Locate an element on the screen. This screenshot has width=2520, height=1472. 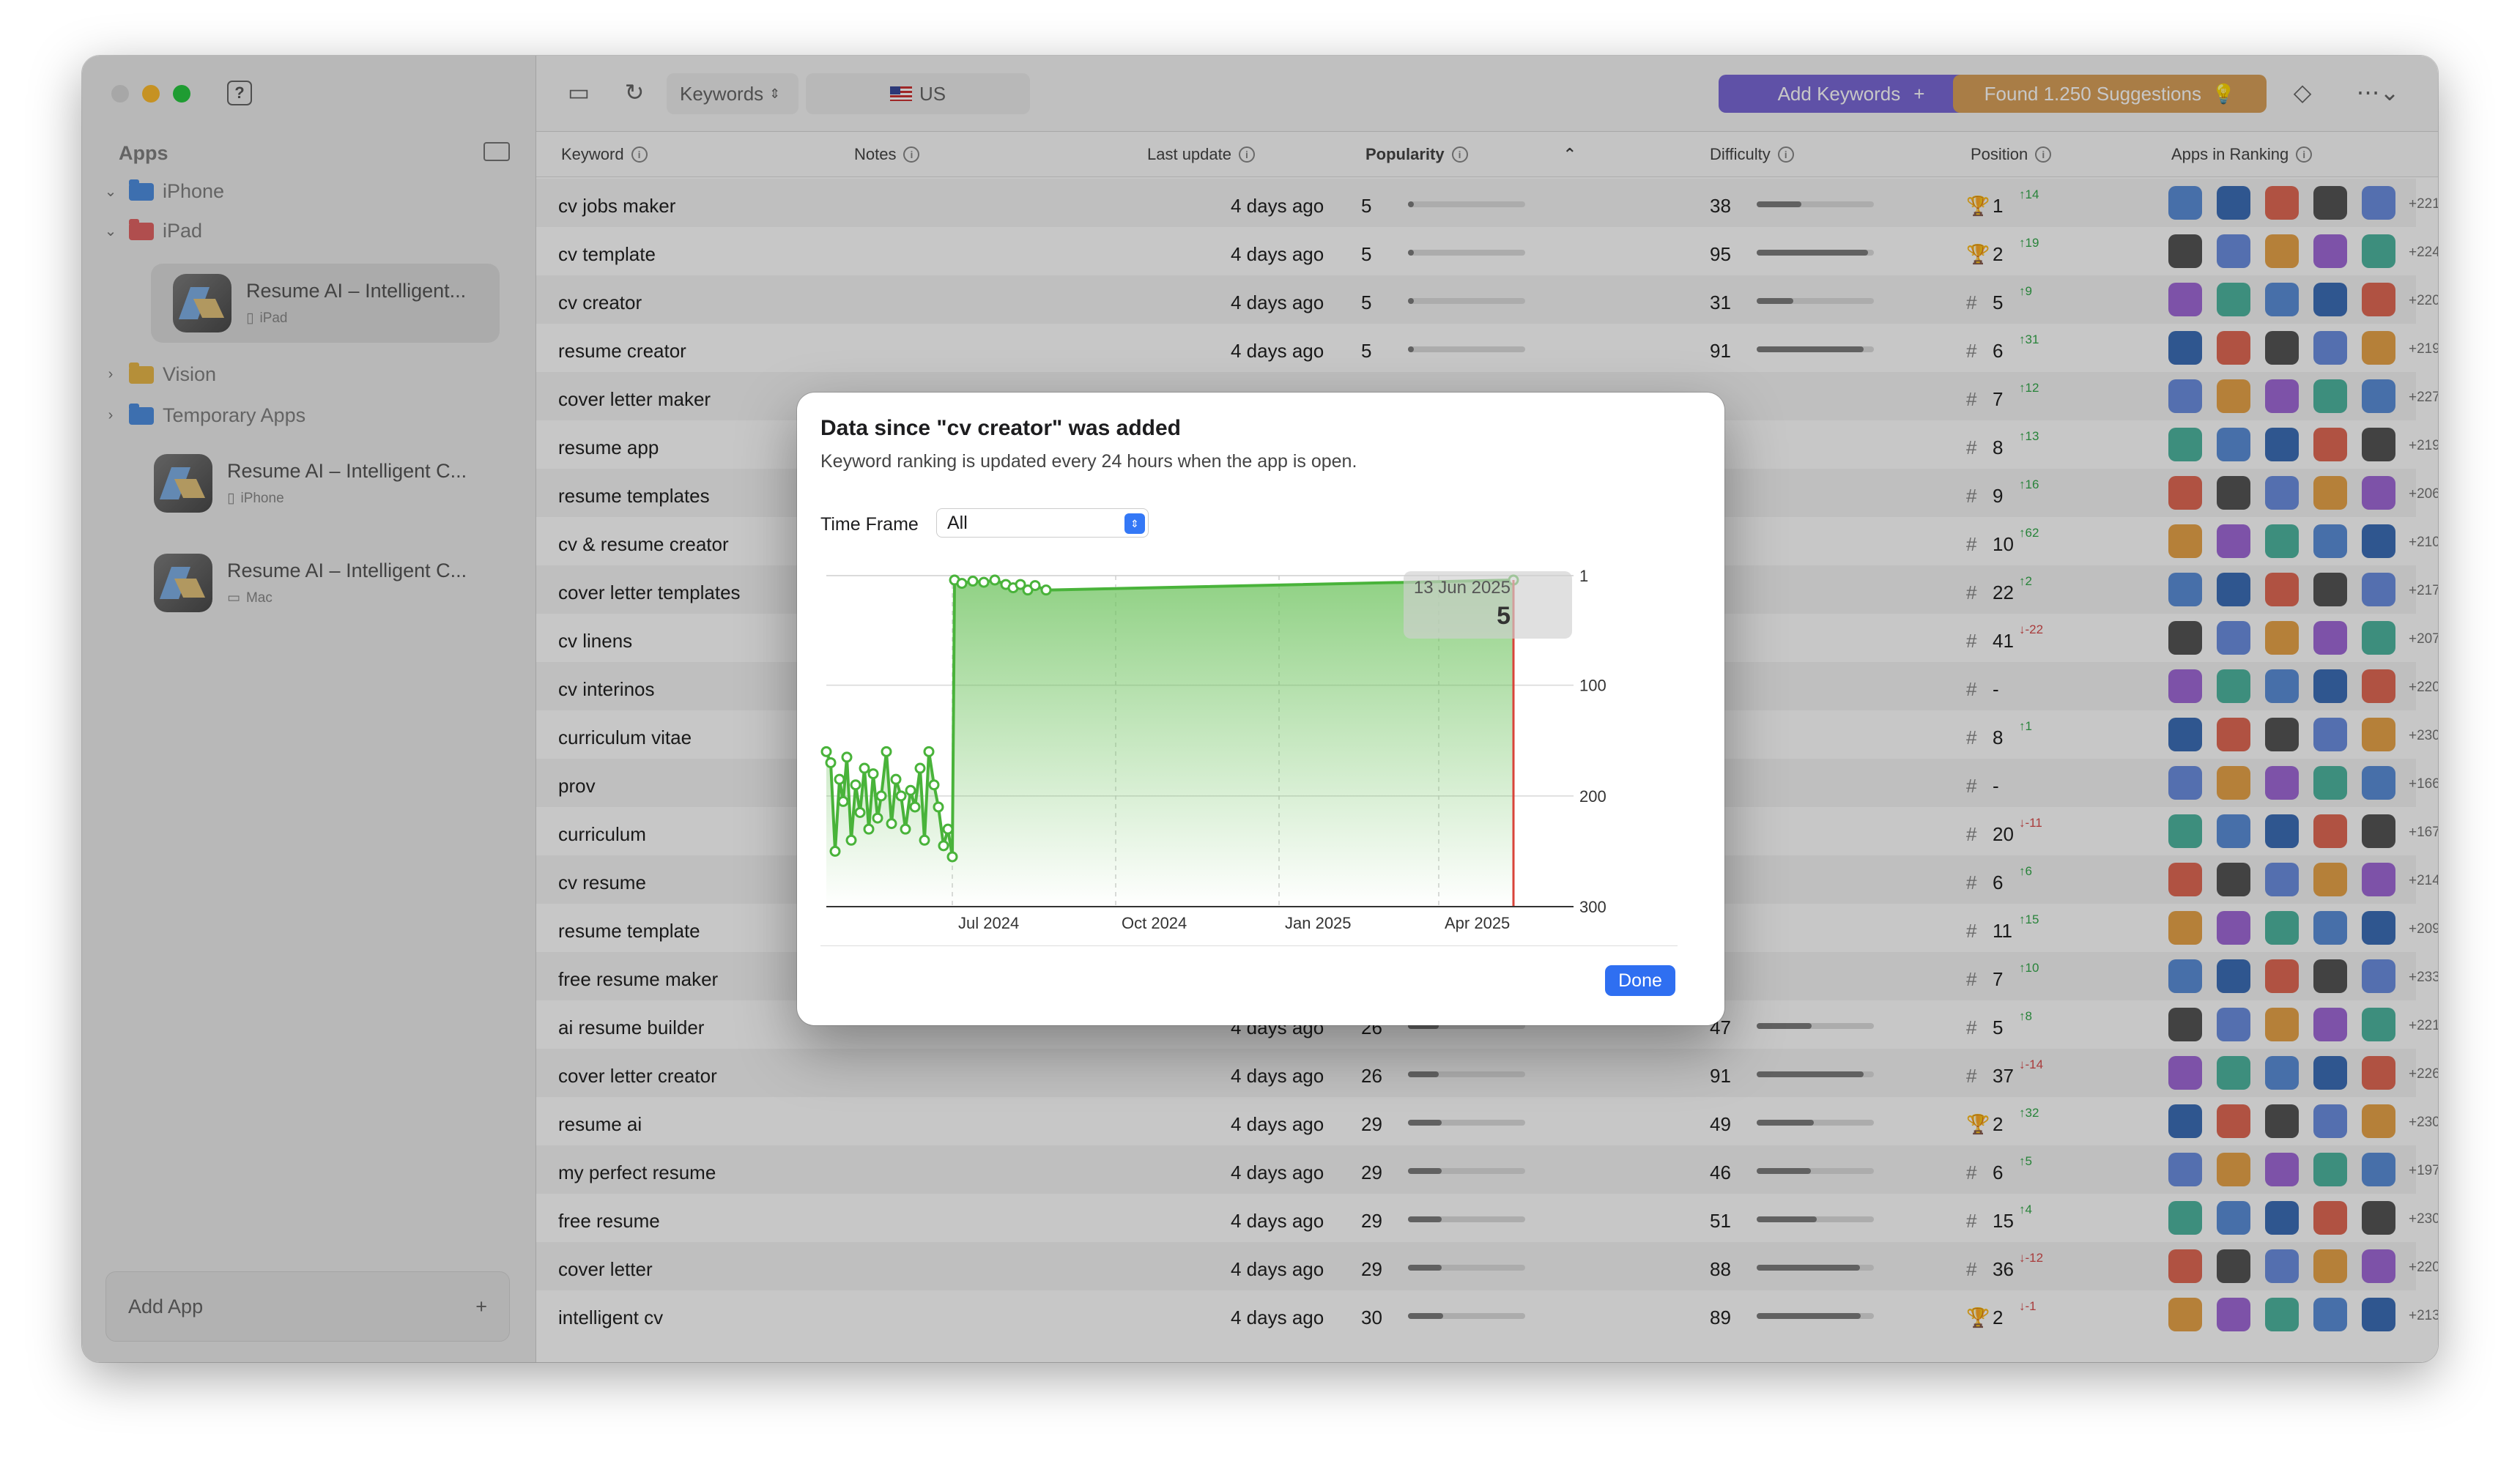
done-label: Done is located at coordinates (1640, 981).